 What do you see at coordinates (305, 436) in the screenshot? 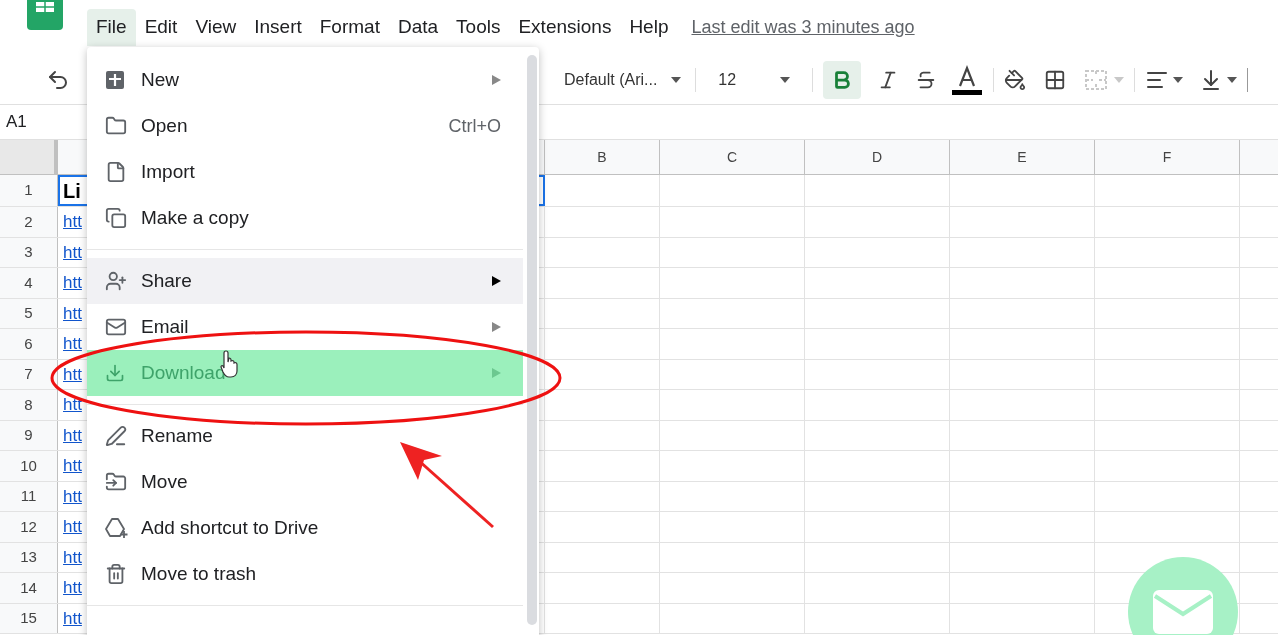
I see `menu-item: Rename` at bounding box center [305, 436].